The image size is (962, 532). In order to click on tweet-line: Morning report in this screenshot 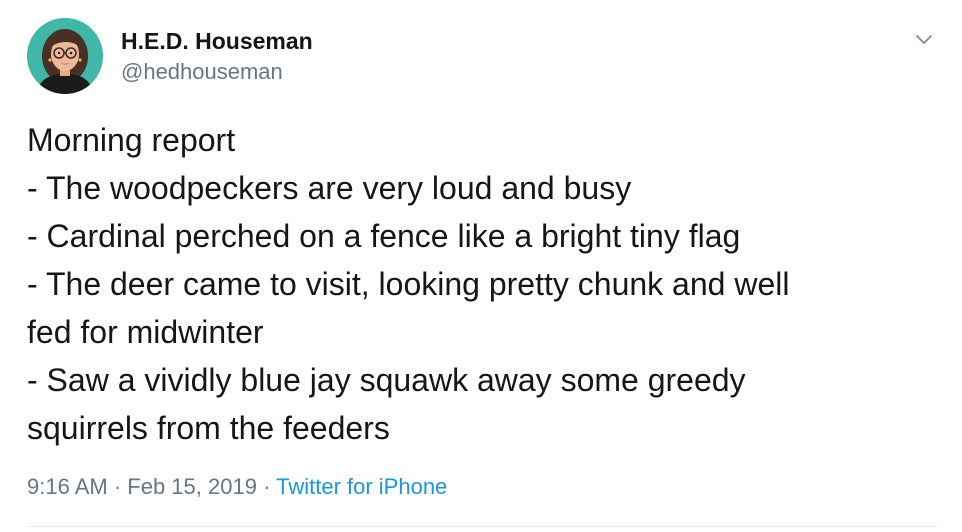, I will do `click(131, 140)`.